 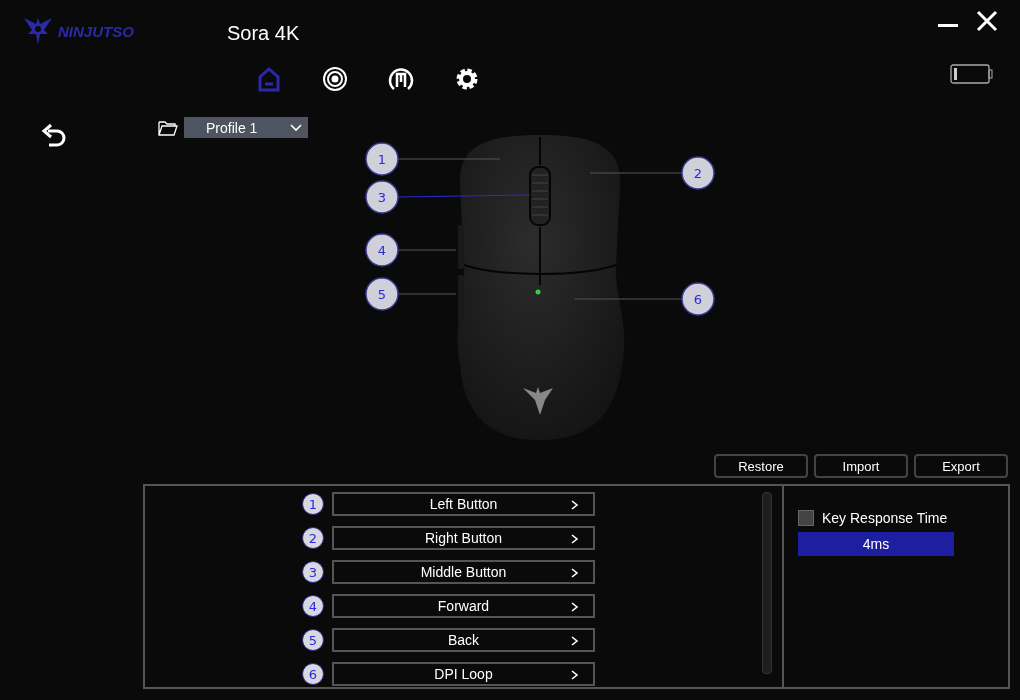 What do you see at coordinates (806, 518) in the screenshot?
I see `checkbox` at bounding box center [806, 518].